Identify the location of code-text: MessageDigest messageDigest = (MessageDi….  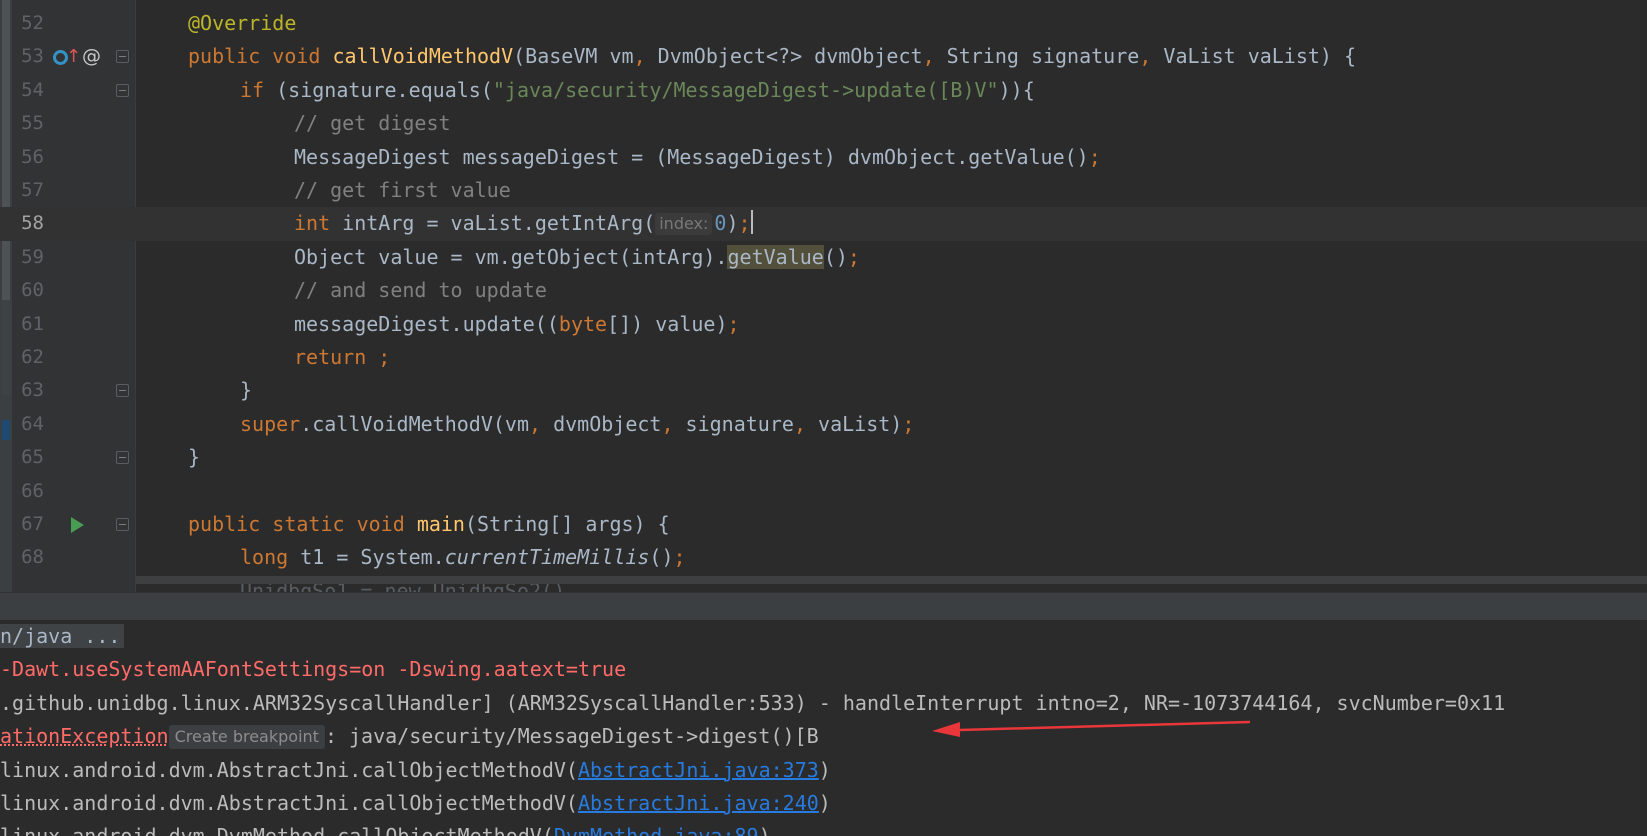
(697, 156).